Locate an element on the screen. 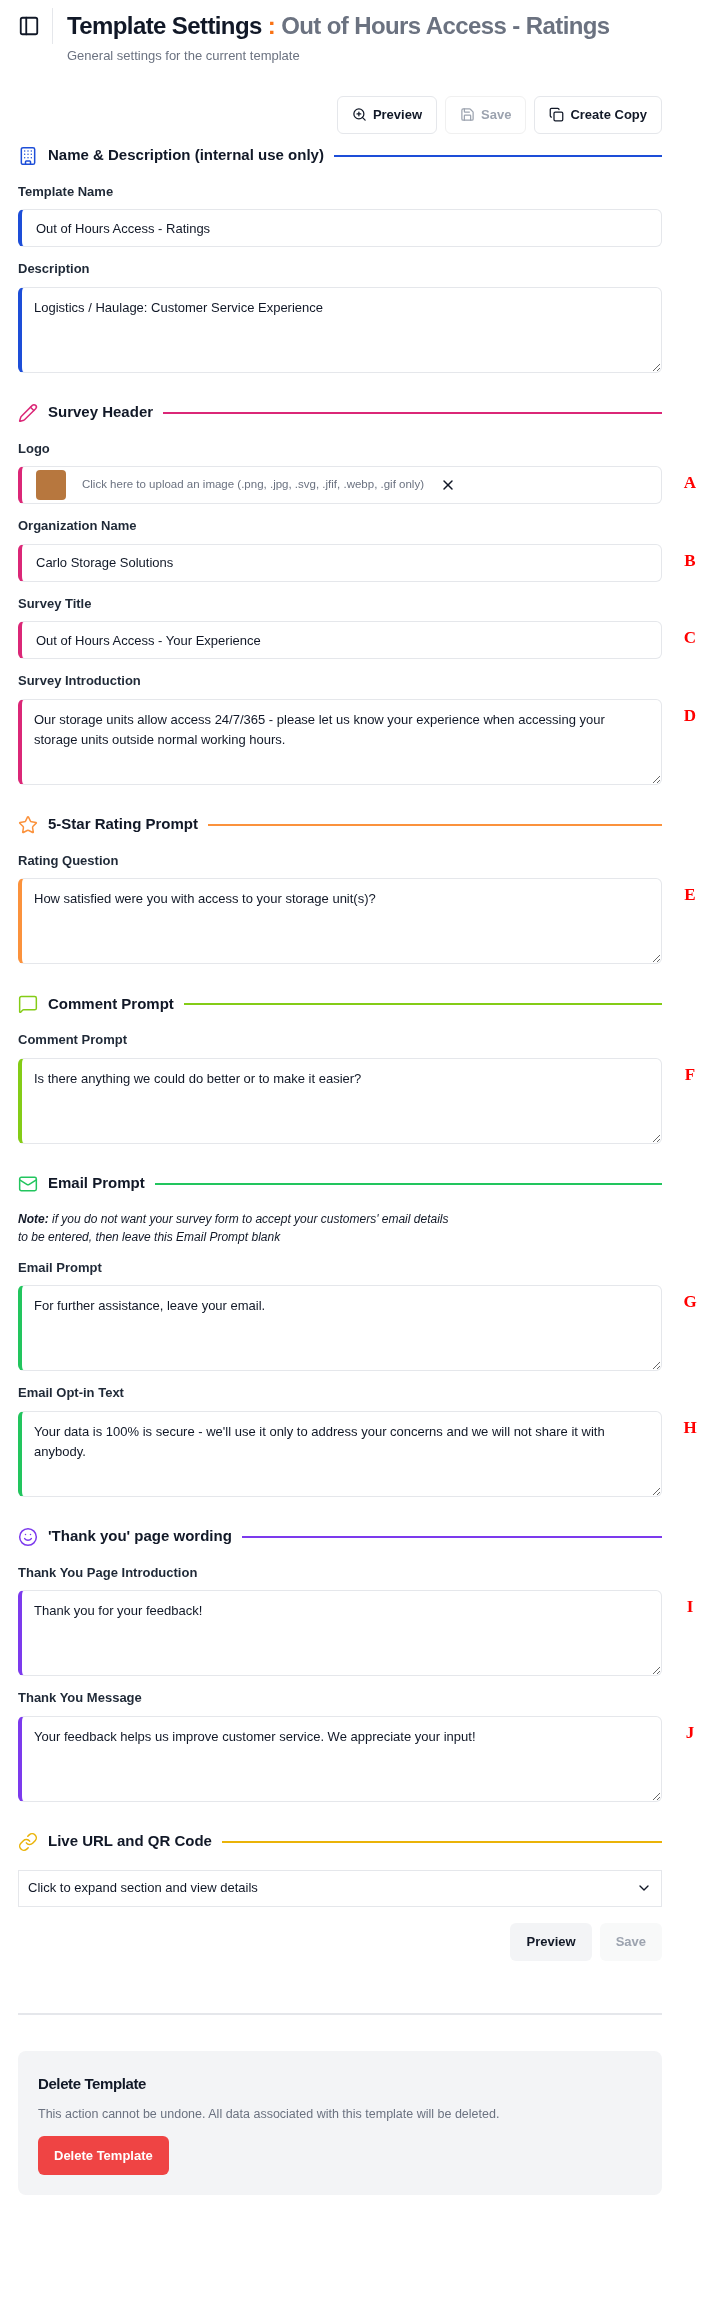  annotation-letter: G is located at coordinates (690, 1303).